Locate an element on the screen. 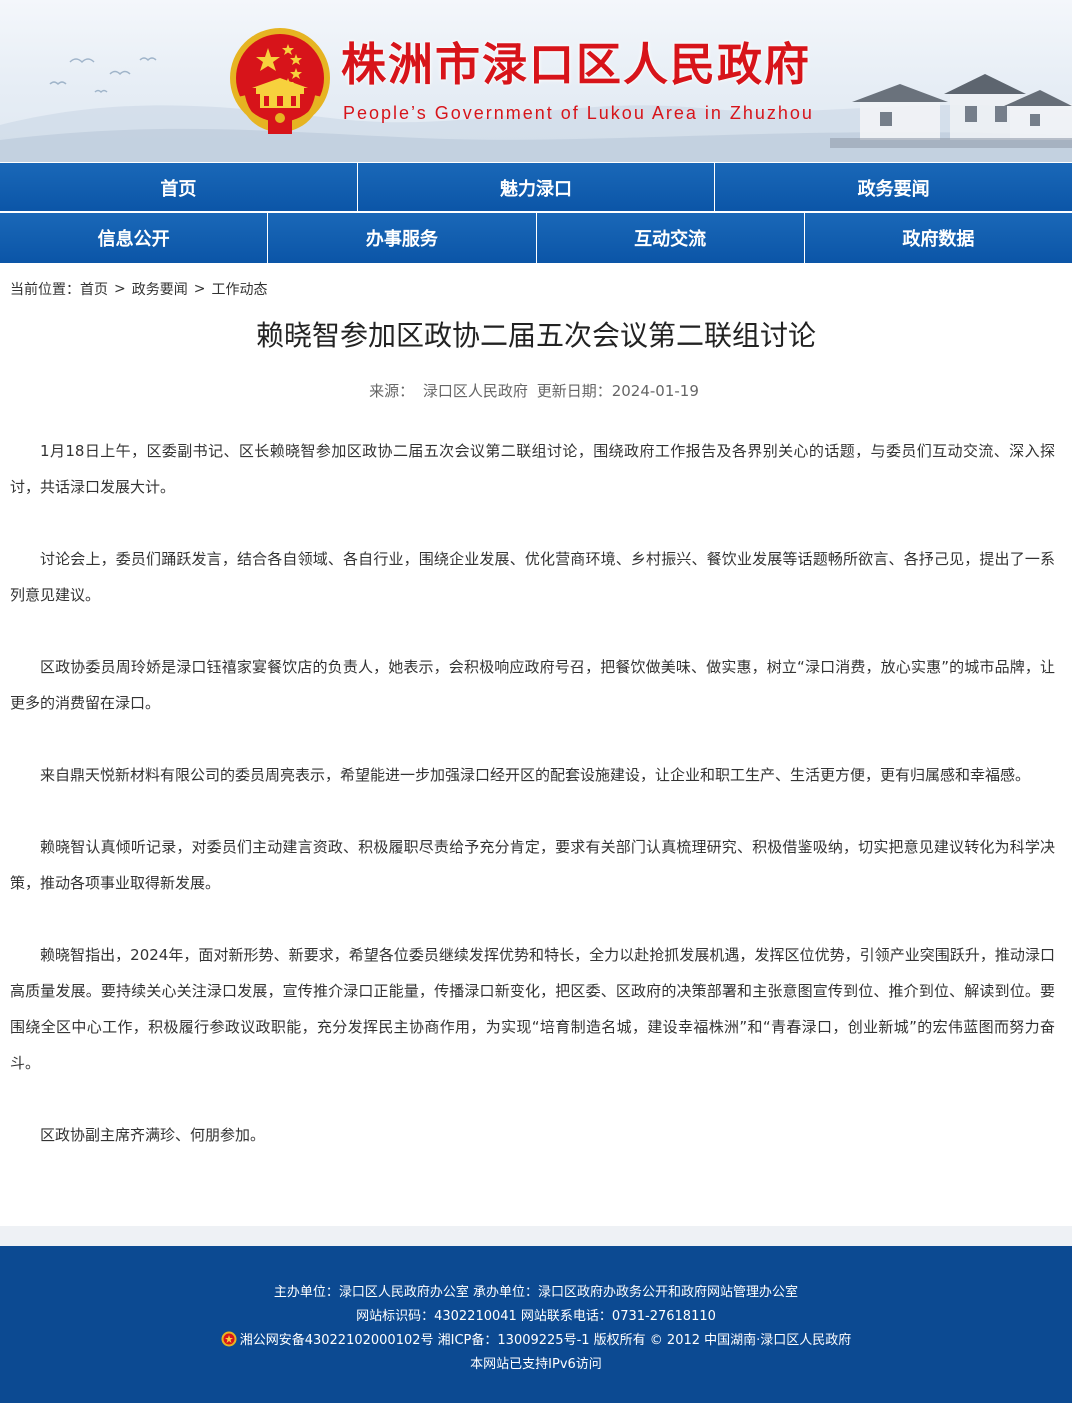 This screenshot has height=1403, width=1072. site-title: 株洲市渌口区人民政府 is located at coordinates (576, 64).